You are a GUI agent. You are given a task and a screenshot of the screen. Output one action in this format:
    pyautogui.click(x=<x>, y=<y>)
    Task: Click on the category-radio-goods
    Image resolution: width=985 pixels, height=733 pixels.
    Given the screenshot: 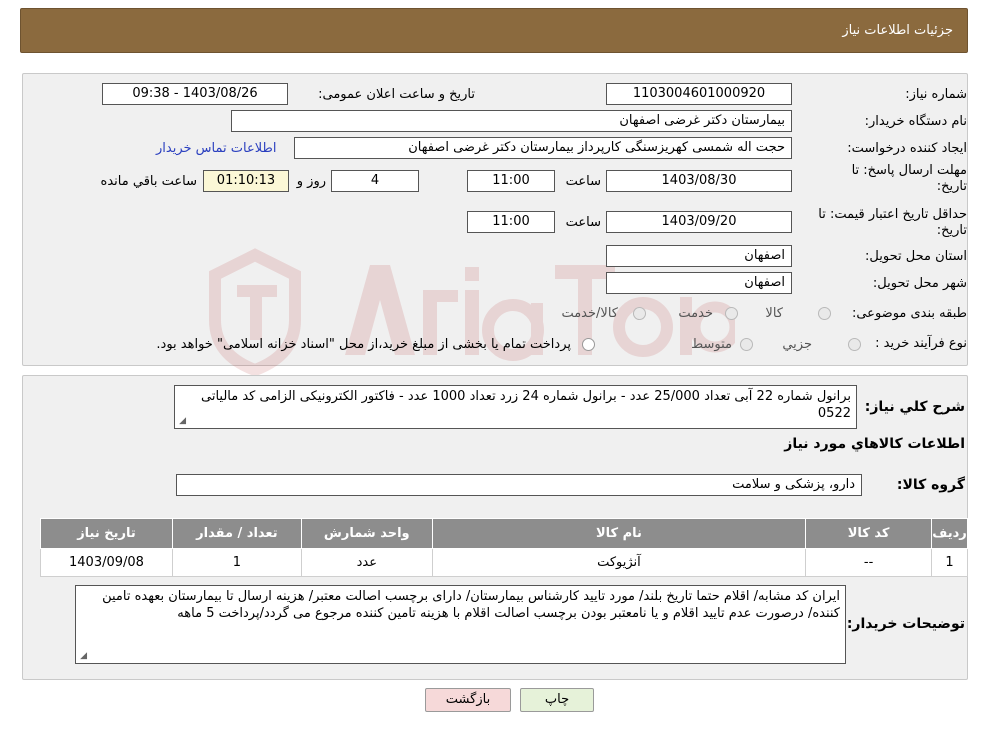 What is the action you would take?
    pyautogui.click(x=824, y=313)
    